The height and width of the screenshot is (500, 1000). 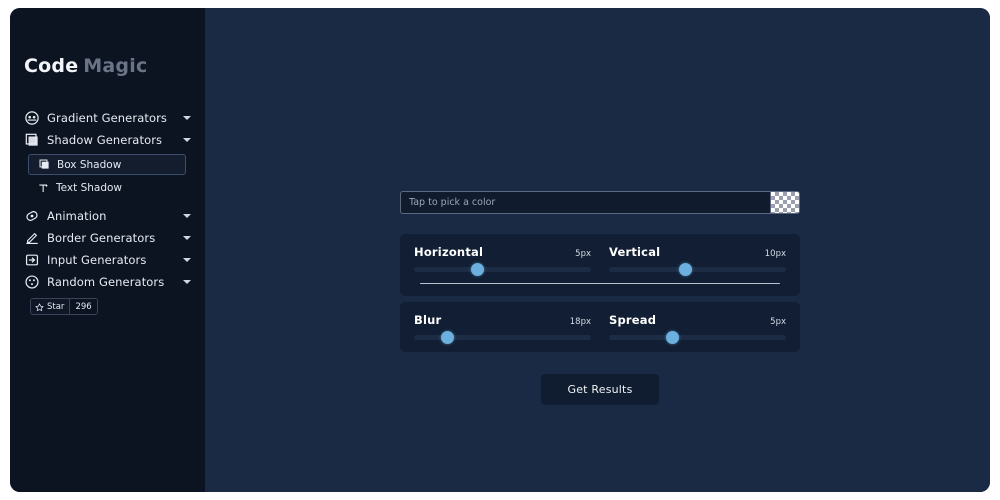 What do you see at coordinates (43, 188) in the screenshot?
I see `text-shadow-icon` at bounding box center [43, 188].